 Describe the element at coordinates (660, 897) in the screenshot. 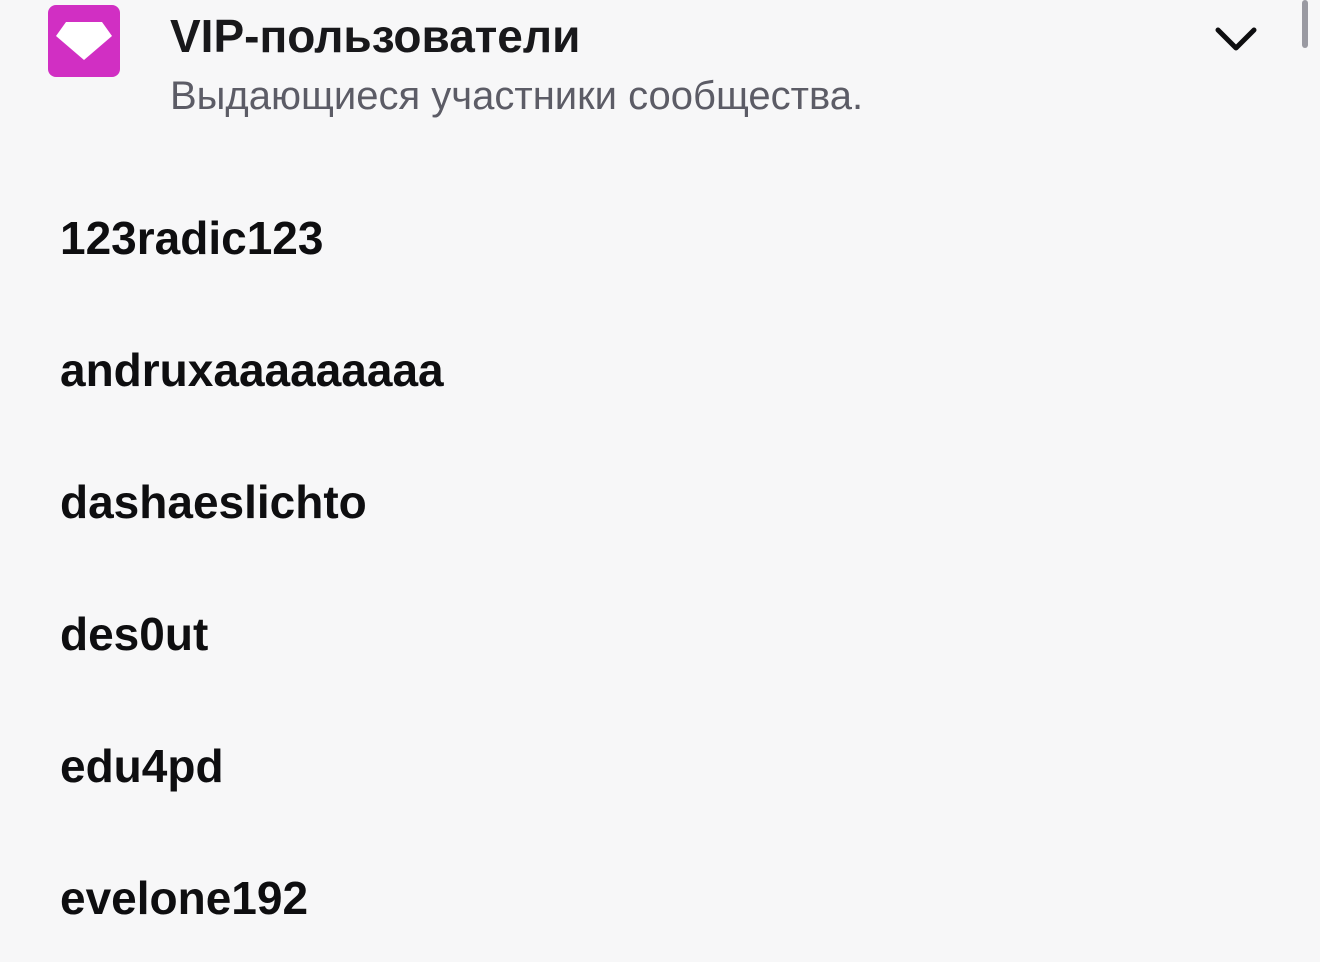

I see `list-item: evelone192` at that location.